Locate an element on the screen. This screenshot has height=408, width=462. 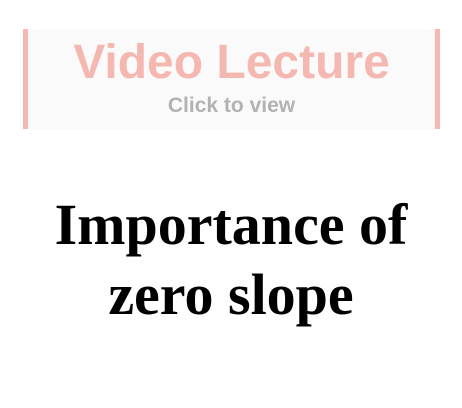
lecture-title-line-1: Importance of is located at coordinates (231, 224).